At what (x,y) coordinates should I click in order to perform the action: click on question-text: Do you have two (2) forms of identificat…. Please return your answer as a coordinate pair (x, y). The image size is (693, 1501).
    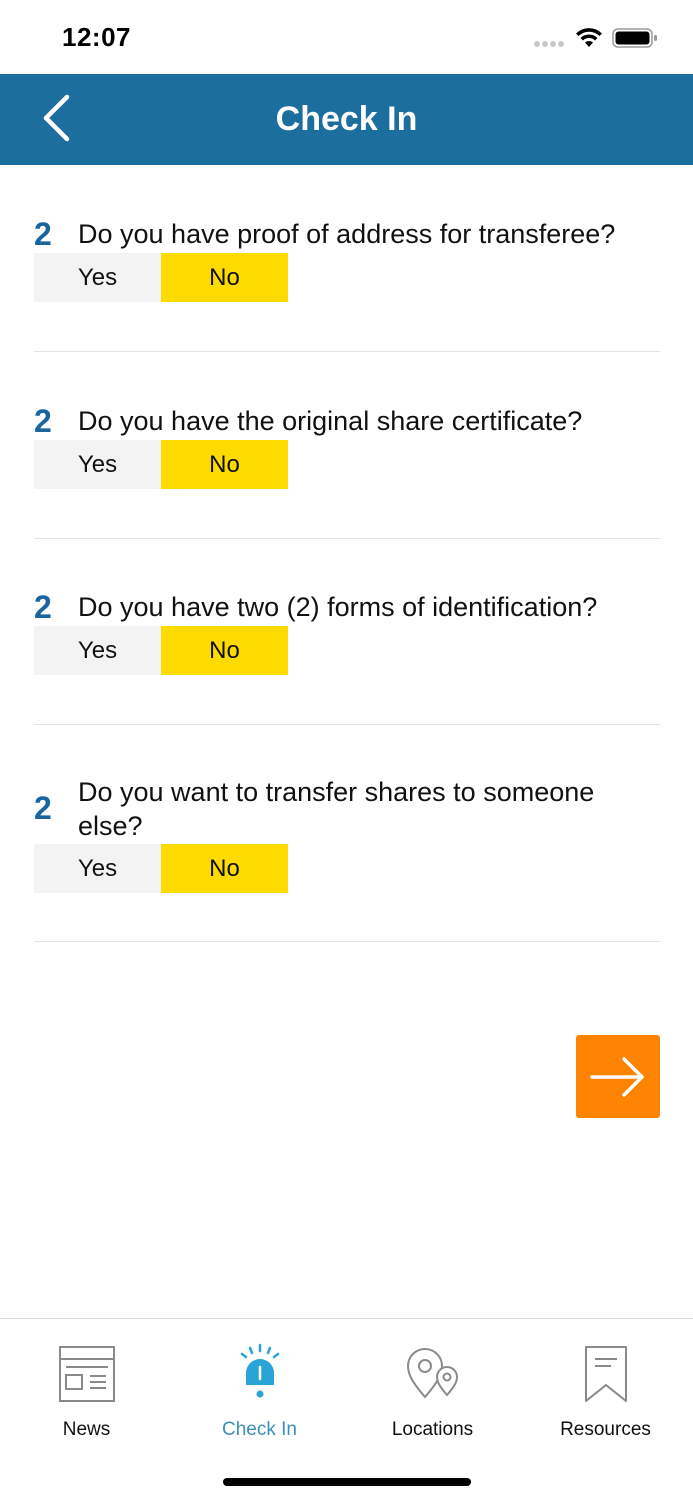
    Looking at the image, I should click on (338, 607).